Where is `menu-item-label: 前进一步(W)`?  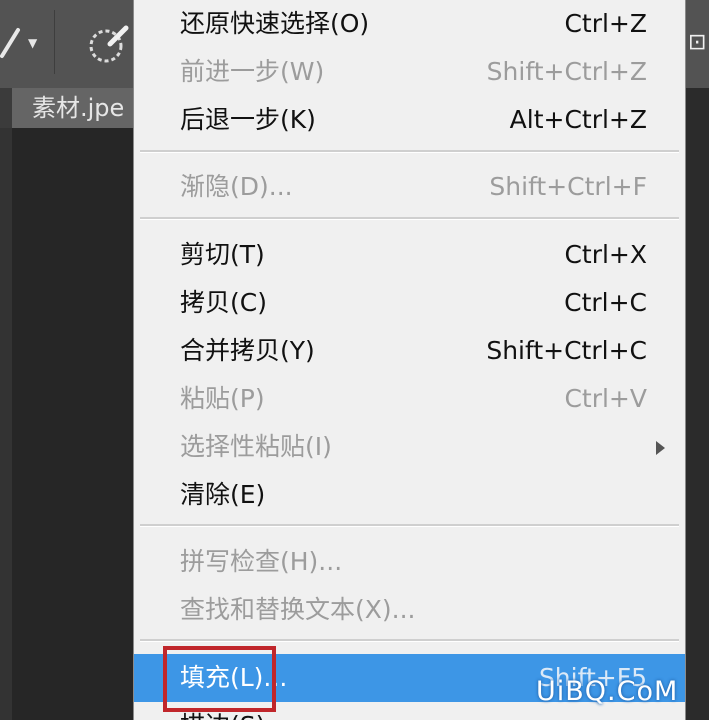
menu-item-label: 前进一步(W) is located at coordinates (252, 71).